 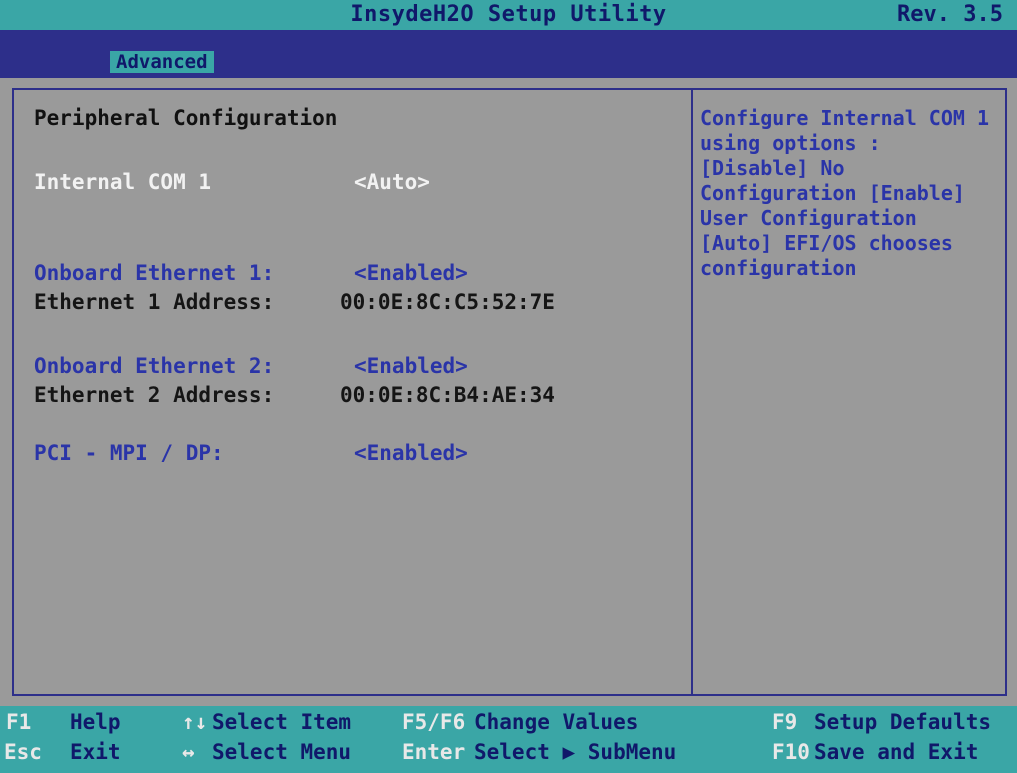 What do you see at coordinates (188, 752) in the screenshot?
I see `key-left-right: ↔` at bounding box center [188, 752].